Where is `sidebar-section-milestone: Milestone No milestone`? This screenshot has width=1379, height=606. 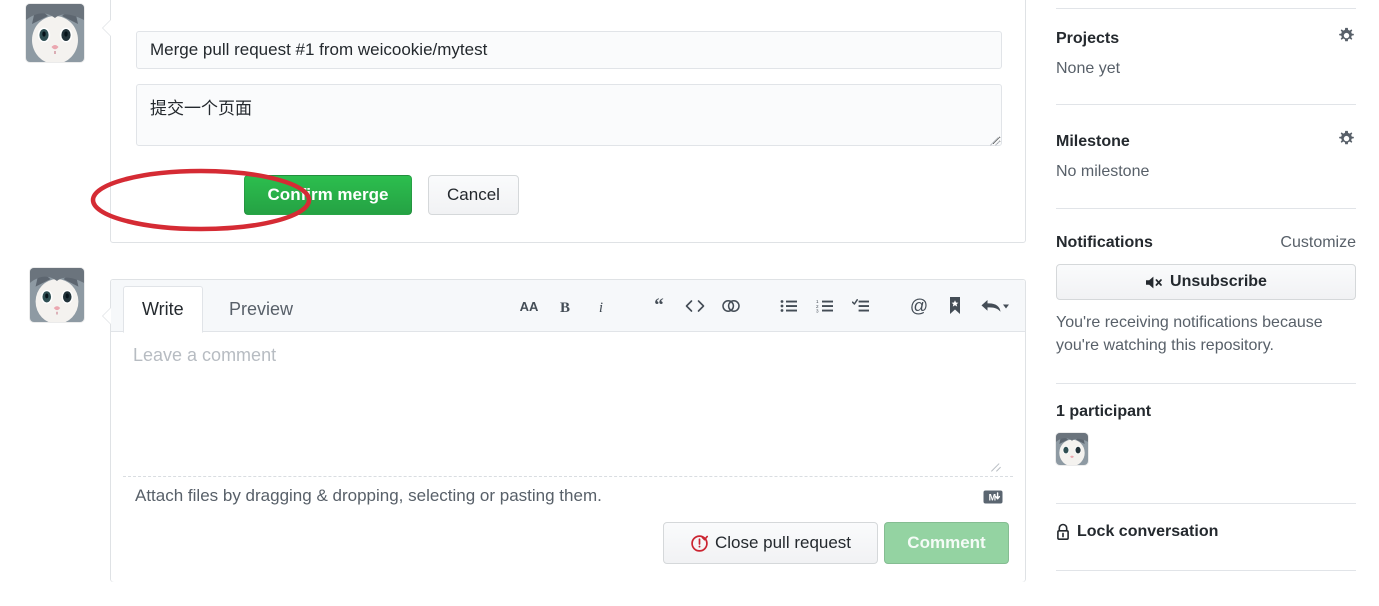
sidebar-section-milestone: Milestone No milestone is located at coordinates (1206, 155).